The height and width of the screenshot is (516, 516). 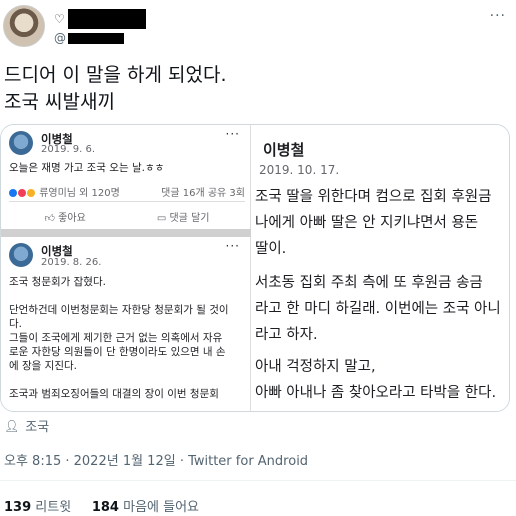 I want to click on like-count-link: 184 마음에 들어요, so click(x=145, y=507).